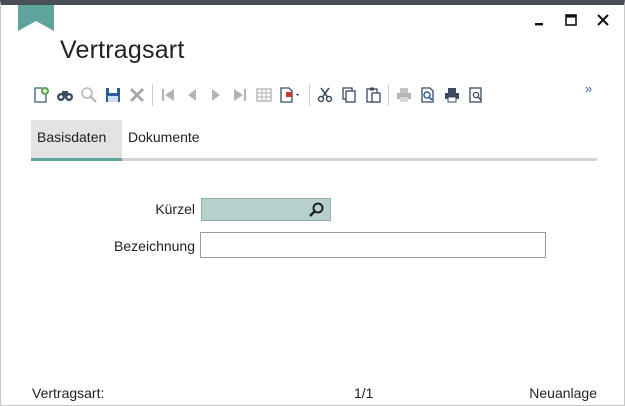  Describe the element at coordinates (291, 95) in the screenshot. I see `document-dropdown-icon` at that location.